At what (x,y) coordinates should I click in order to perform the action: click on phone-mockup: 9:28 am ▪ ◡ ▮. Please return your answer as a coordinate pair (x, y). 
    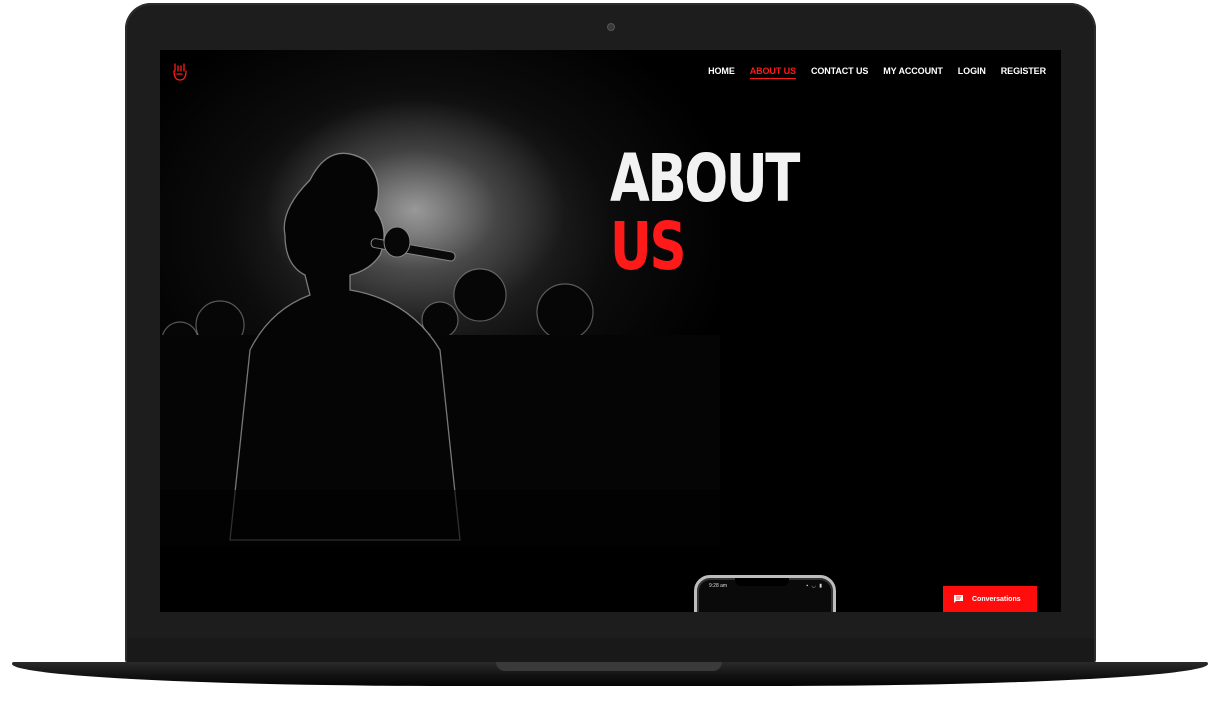
    Looking at the image, I should click on (765, 593).